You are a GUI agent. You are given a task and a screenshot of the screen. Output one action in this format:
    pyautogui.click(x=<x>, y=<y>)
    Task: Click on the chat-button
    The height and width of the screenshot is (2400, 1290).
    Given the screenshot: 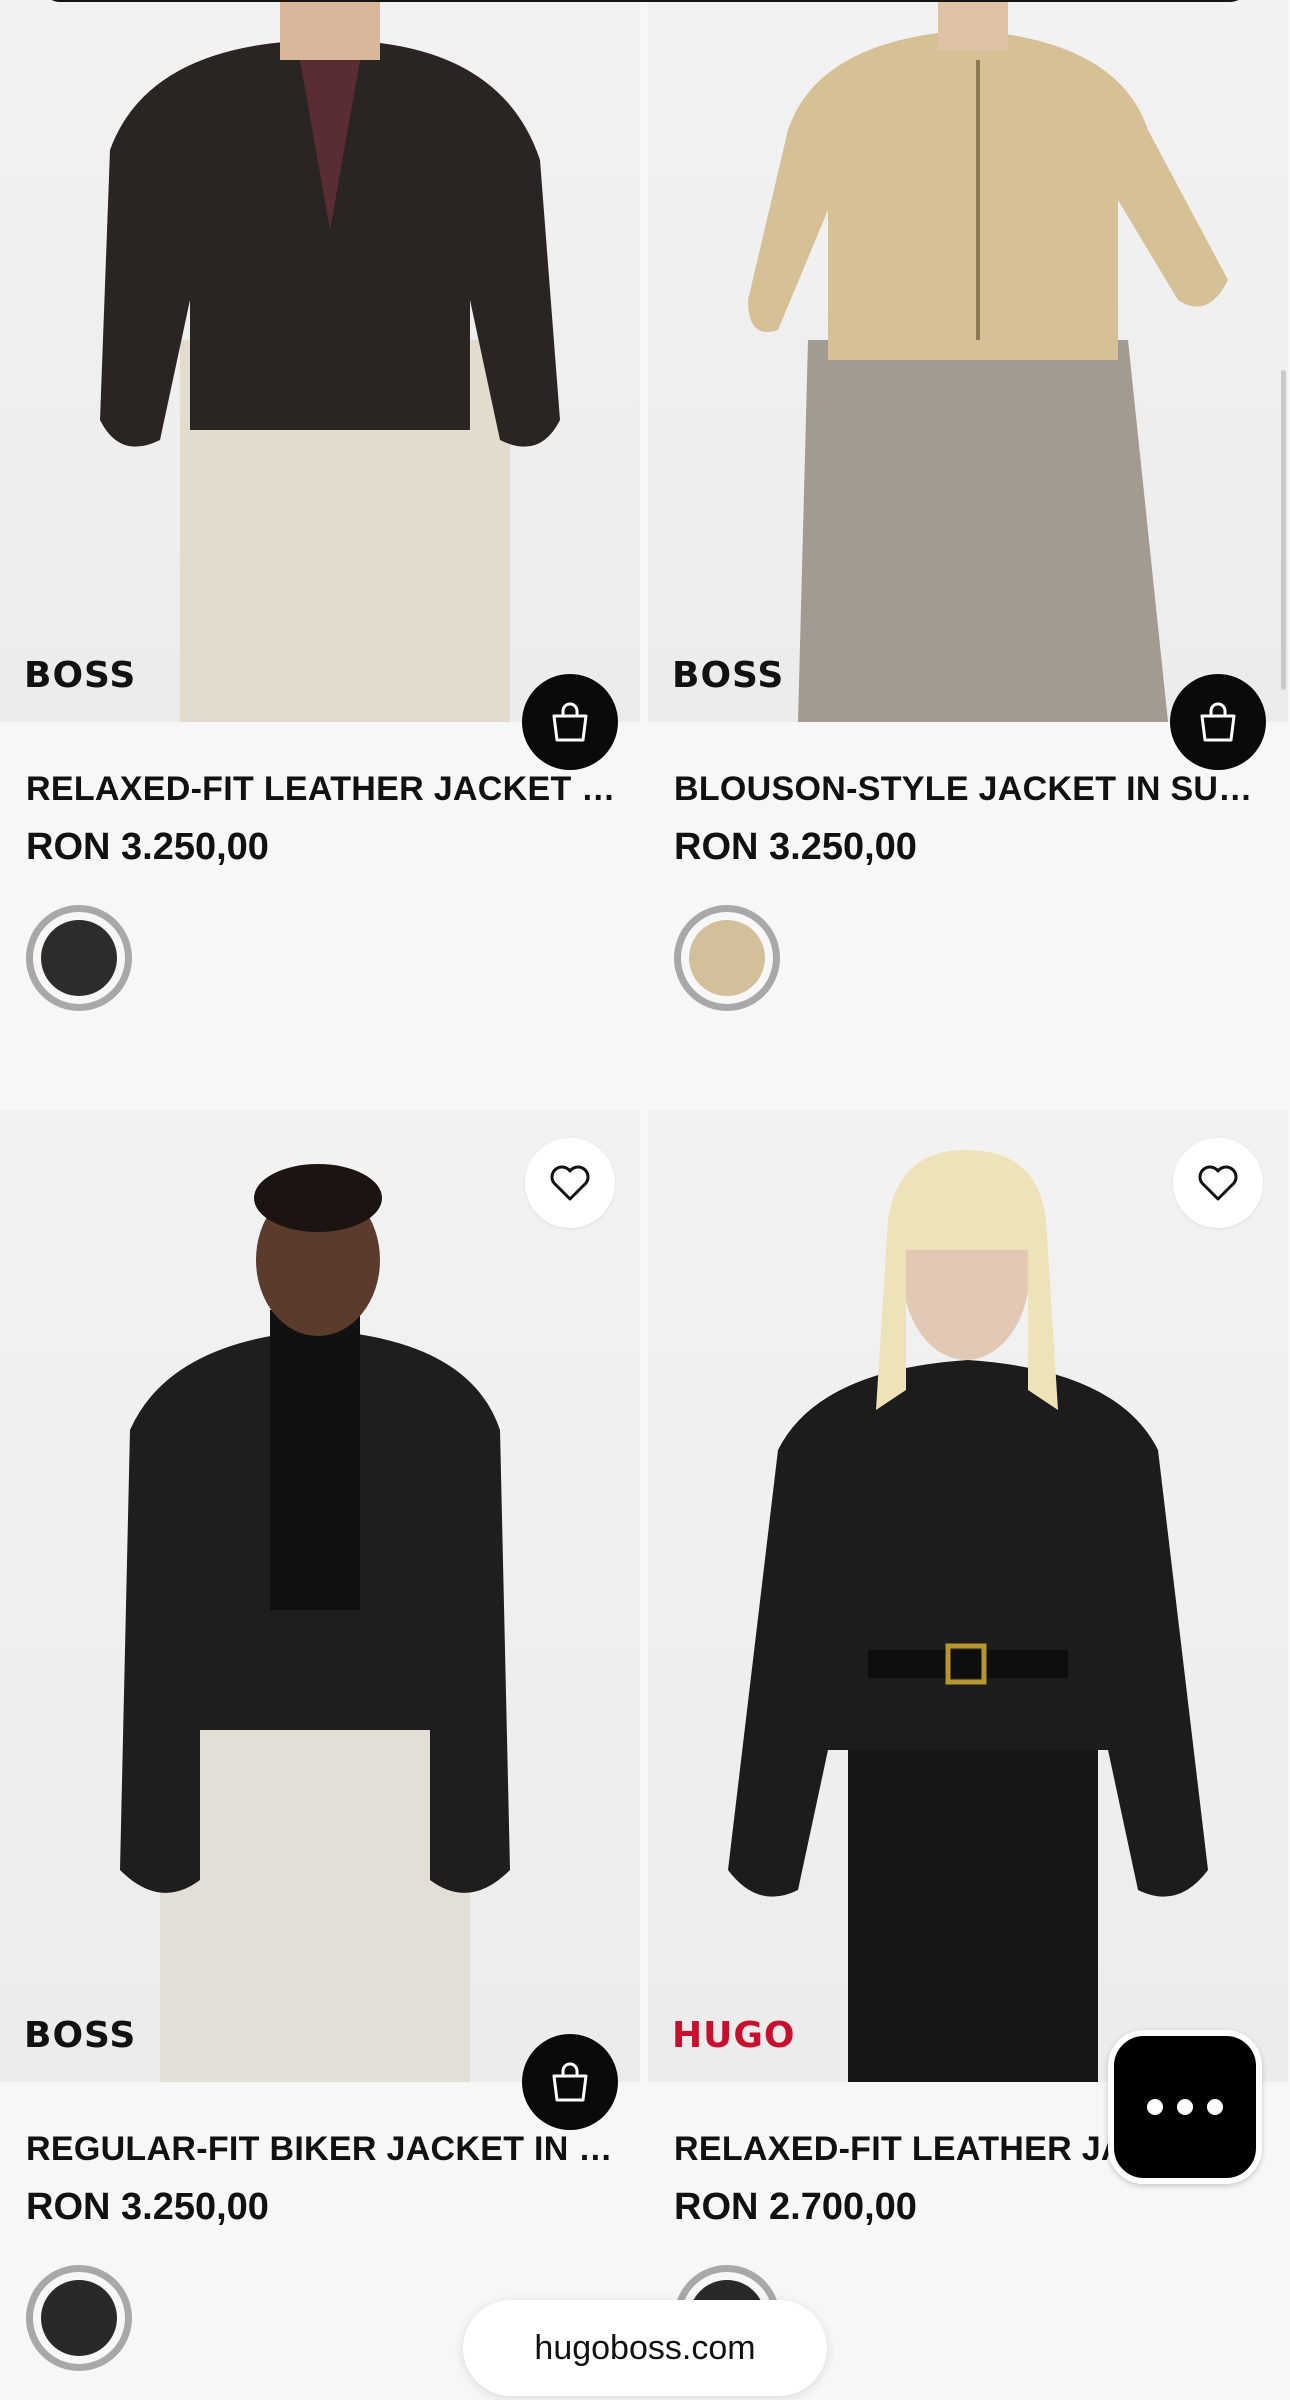 What is the action you would take?
    pyautogui.click(x=1185, y=2107)
    